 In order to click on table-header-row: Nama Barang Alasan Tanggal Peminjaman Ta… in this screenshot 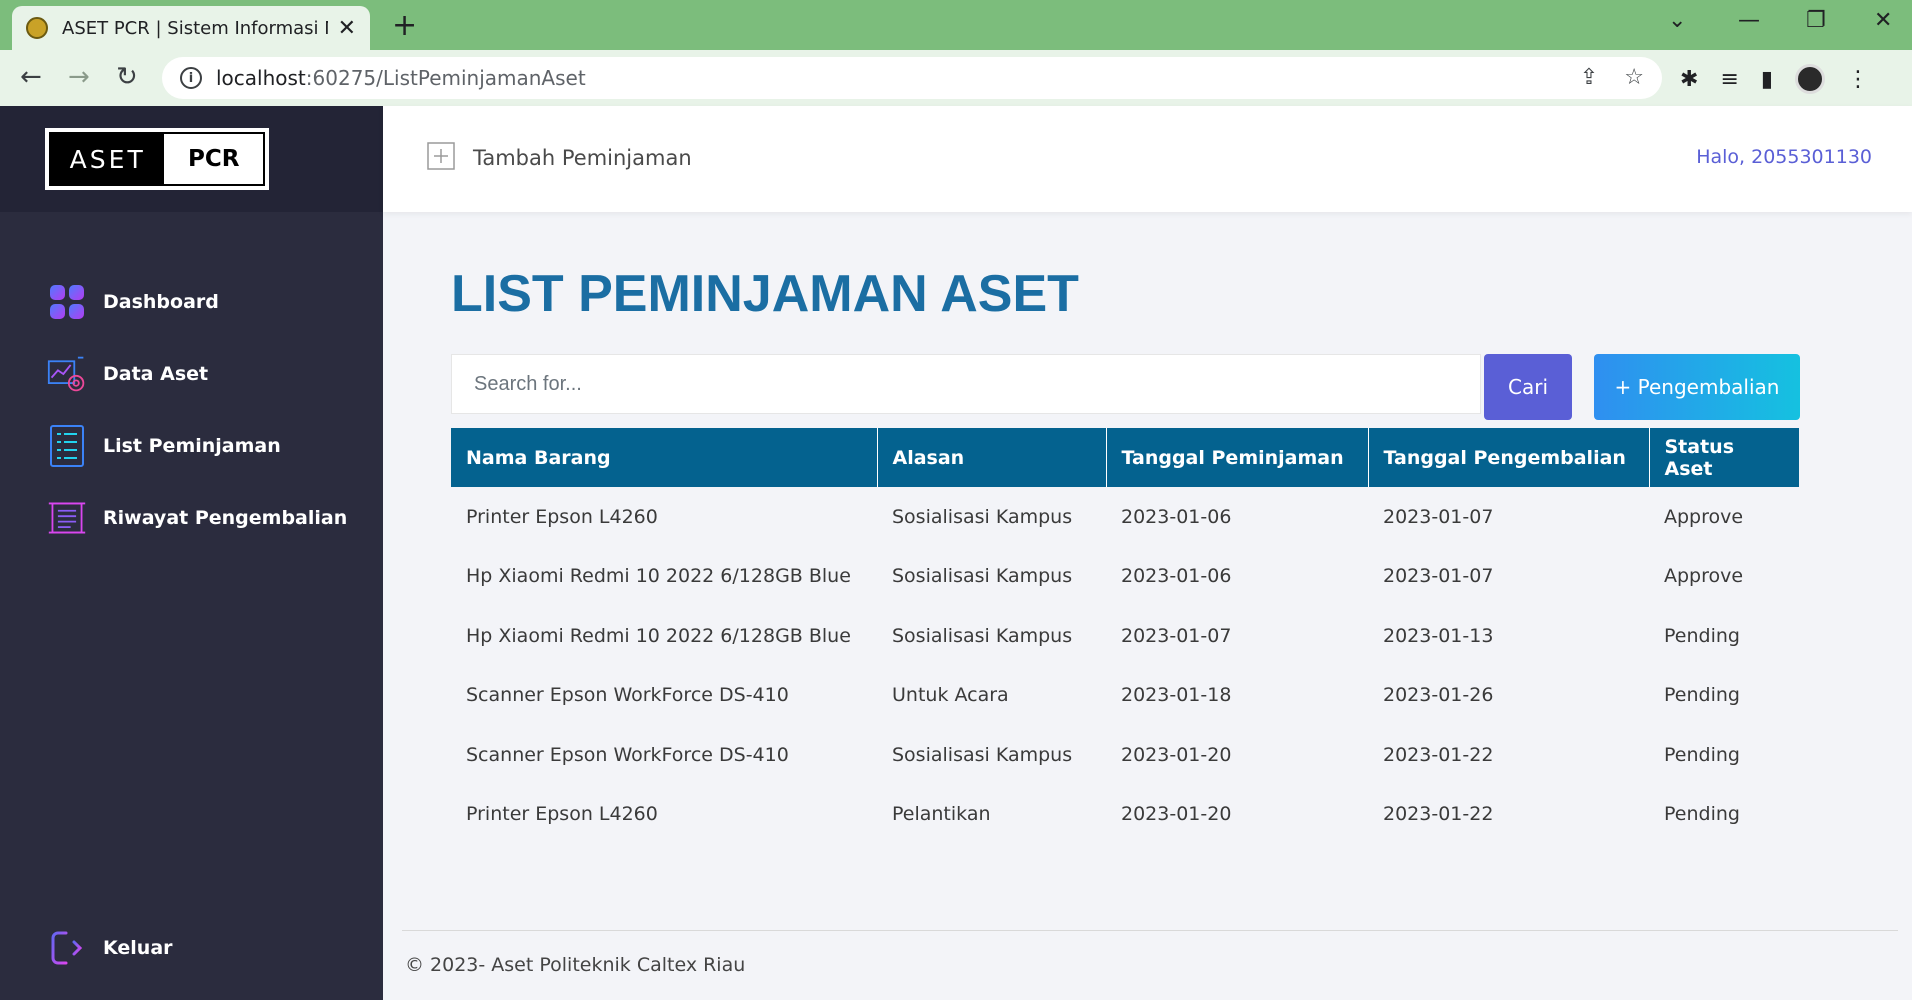, I will do `click(1125, 457)`.